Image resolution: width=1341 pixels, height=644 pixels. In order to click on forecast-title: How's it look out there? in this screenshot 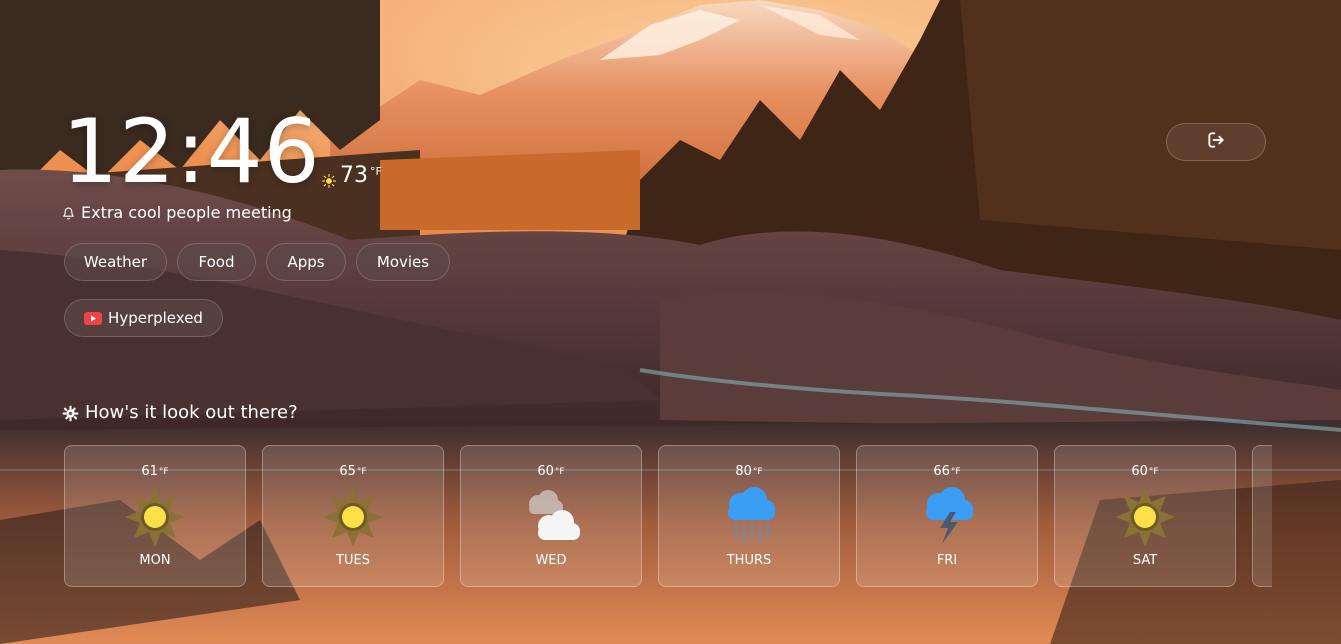, I will do `click(180, 413)`.